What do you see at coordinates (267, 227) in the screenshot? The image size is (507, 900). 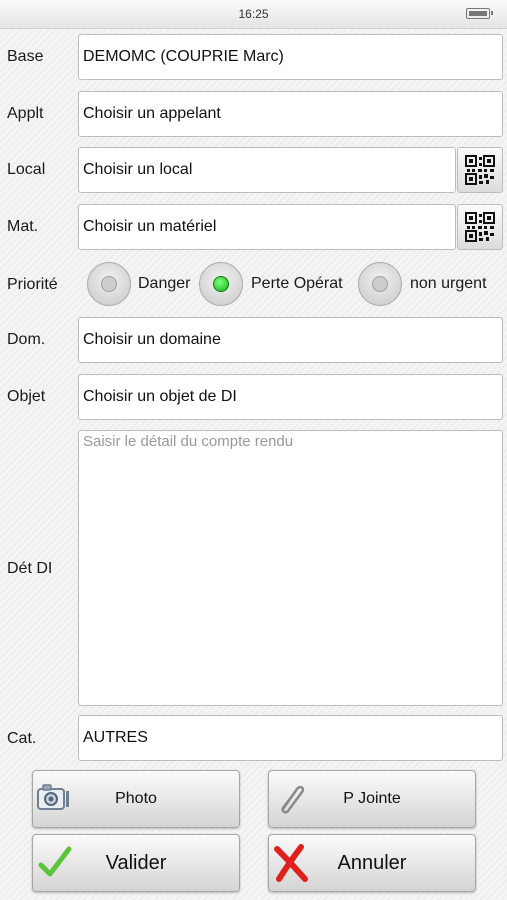 I see `mat-field: Choisir un matériel` at bounding box center [267, 227].